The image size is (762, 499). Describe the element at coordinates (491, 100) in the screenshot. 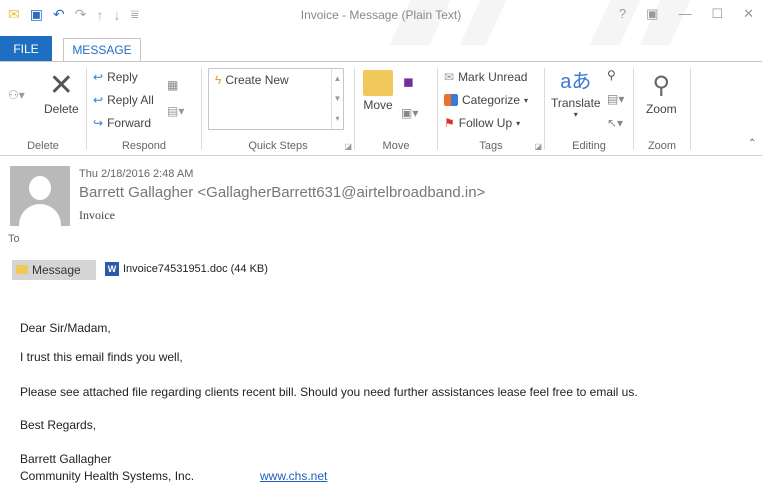

I see `categorize-label: Categorize` at that location.